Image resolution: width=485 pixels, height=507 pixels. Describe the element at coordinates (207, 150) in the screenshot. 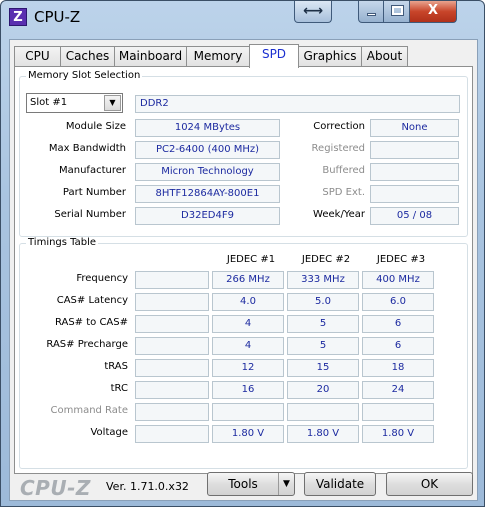

I see `max-bandwidth-field: PC2-6400 (400 MHz)` at that location.